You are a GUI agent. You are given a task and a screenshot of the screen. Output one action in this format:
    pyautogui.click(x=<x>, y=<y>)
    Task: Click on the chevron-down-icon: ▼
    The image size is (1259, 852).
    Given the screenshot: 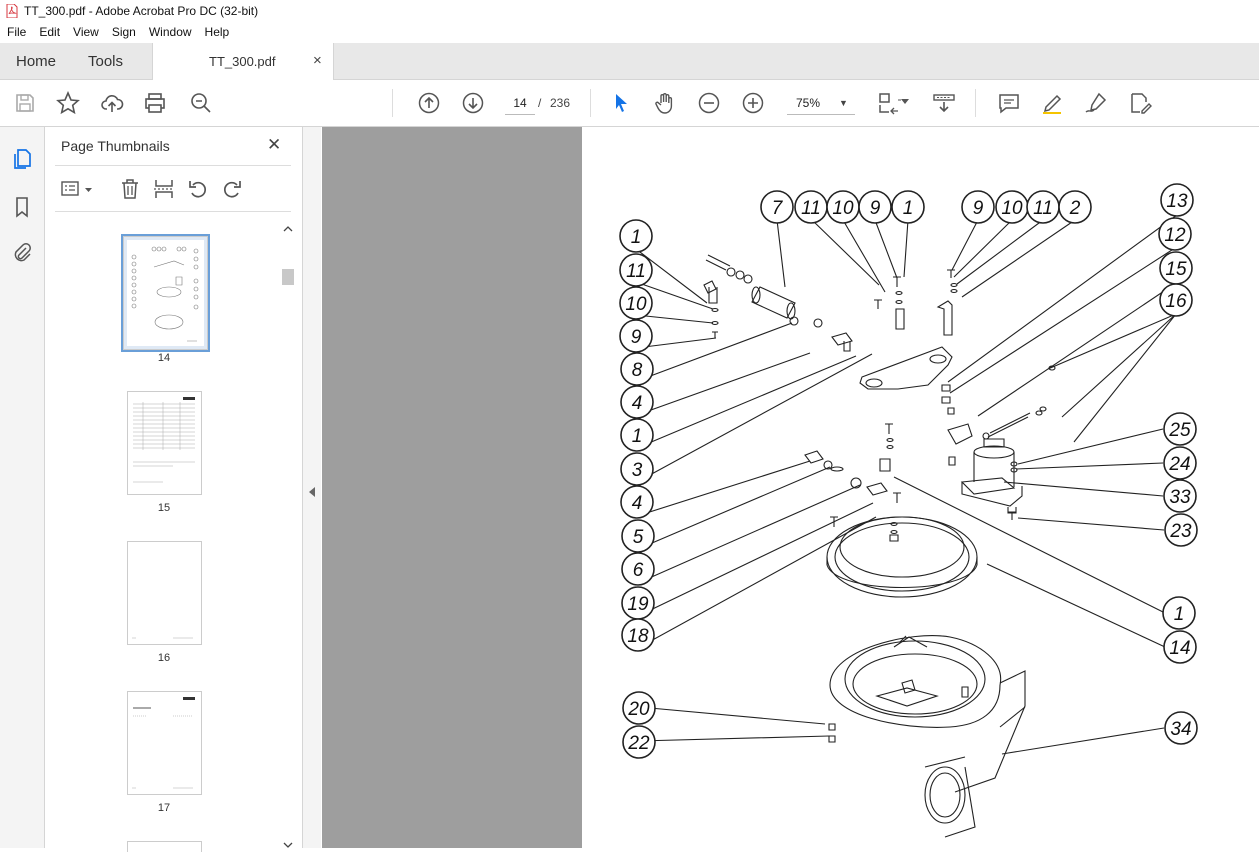 What is the action you would take?
    pyautogui.click(x=843, y=103)
    